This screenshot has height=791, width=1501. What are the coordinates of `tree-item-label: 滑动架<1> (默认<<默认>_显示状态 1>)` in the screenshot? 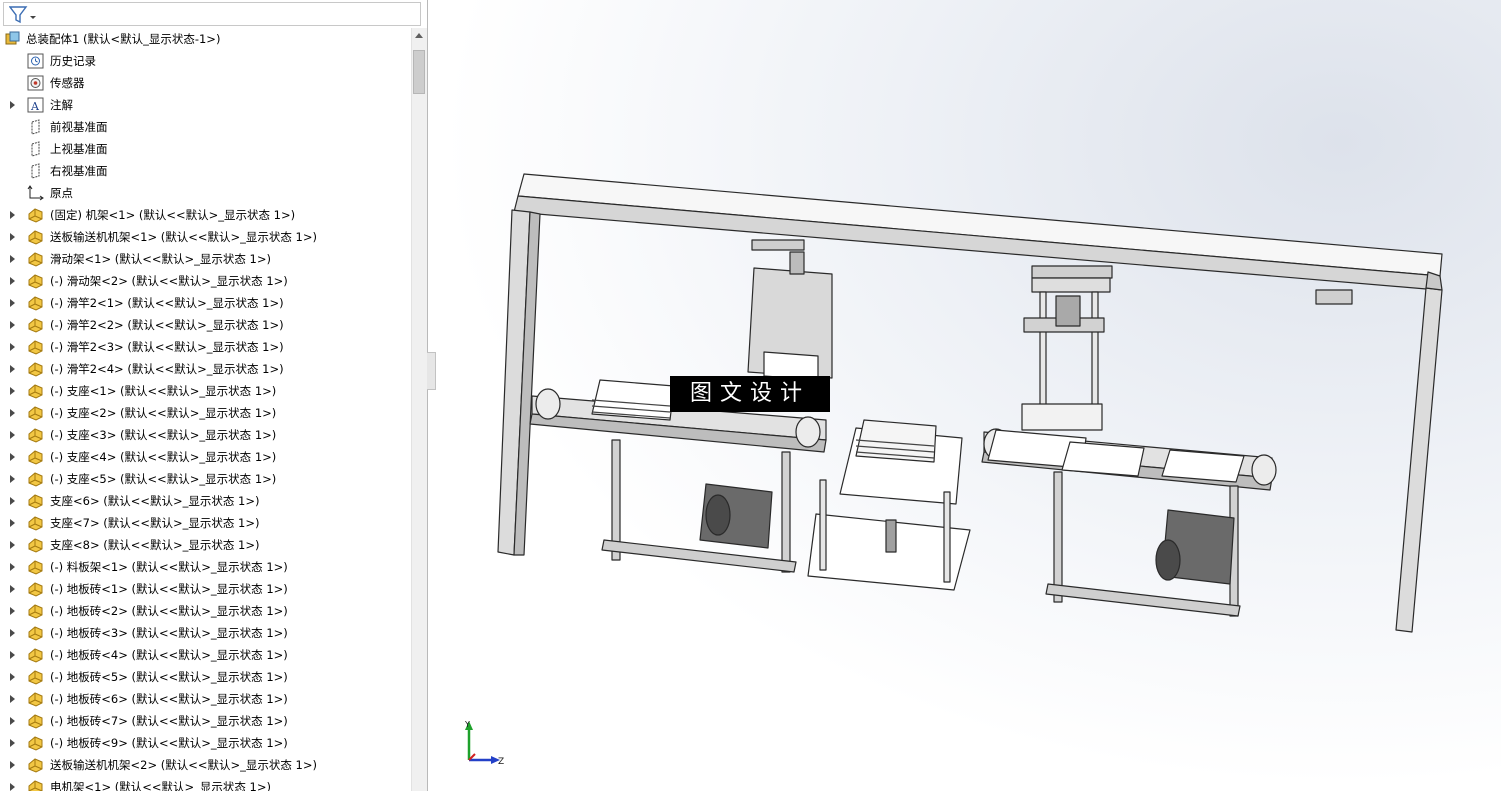 It's located at (160, 259).